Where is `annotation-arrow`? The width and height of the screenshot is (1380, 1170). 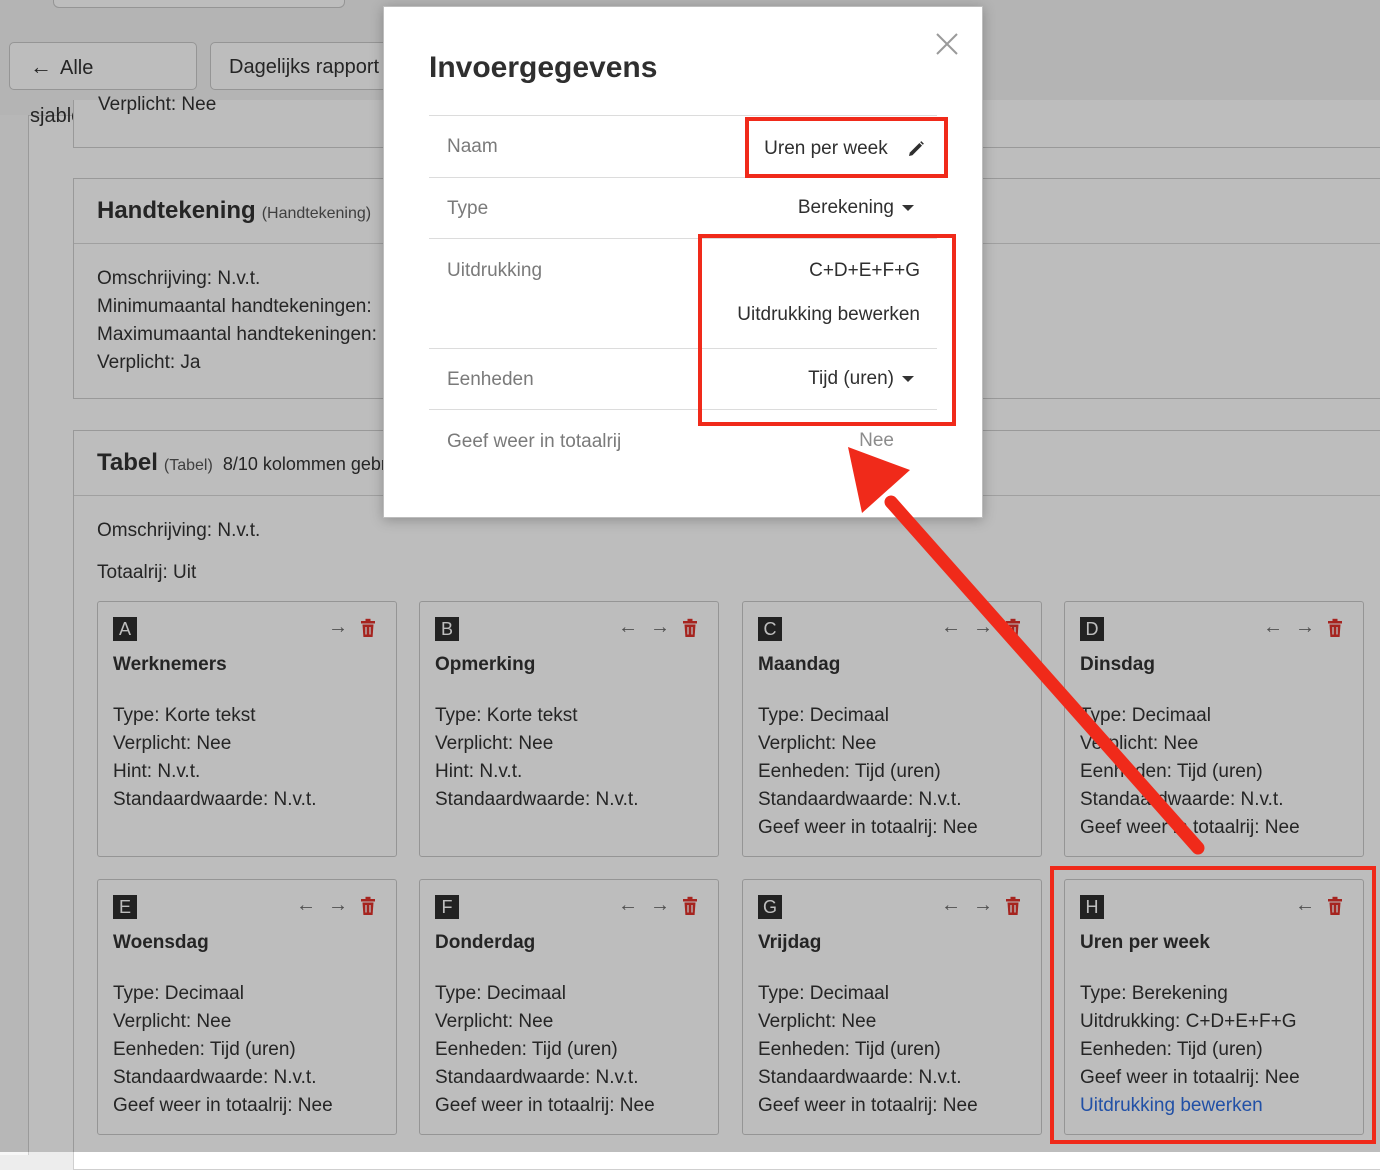
annotation-arrow is located at coordinates (1026, 651).